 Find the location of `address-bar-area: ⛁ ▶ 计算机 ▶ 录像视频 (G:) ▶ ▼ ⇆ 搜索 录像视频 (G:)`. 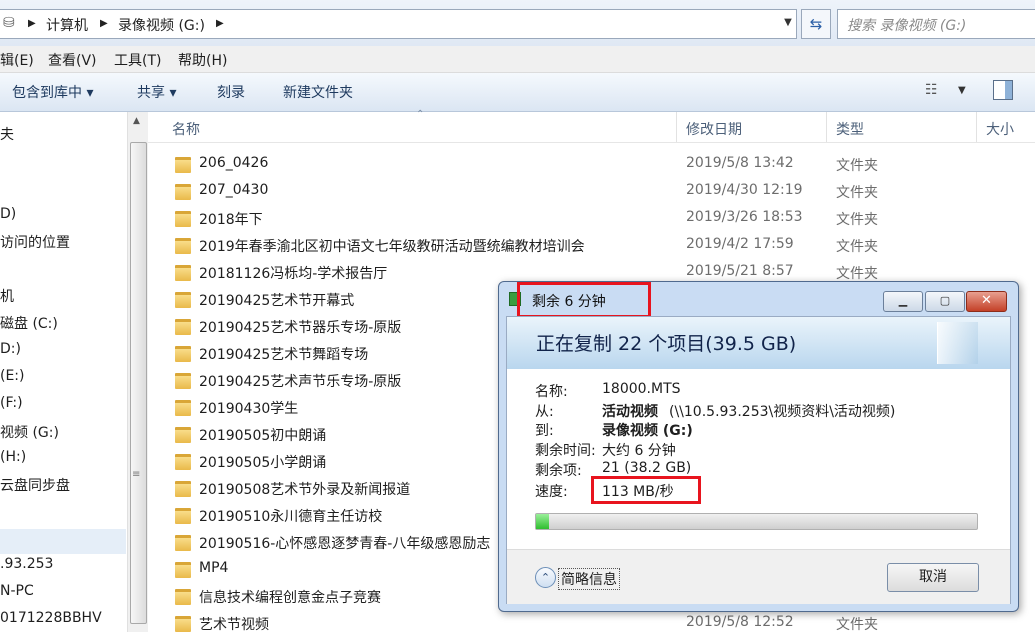

address-bar-area: ⛁ ▶ 计算机 ▶ 录像视频 (G:) ▶ ▼ ⇆ 搜索 录像视频 (G:) is located at coordinates (517, 23).